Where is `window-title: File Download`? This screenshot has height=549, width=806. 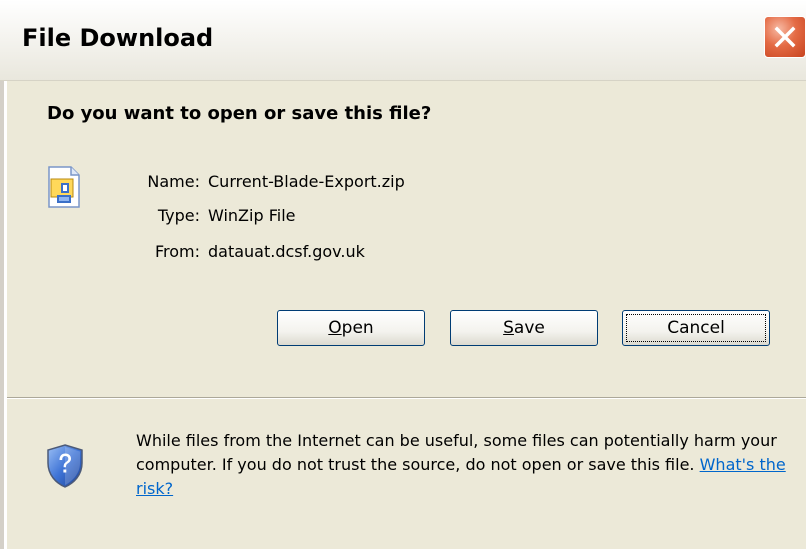 window-title: File Download is located at coordinates (118, 38).